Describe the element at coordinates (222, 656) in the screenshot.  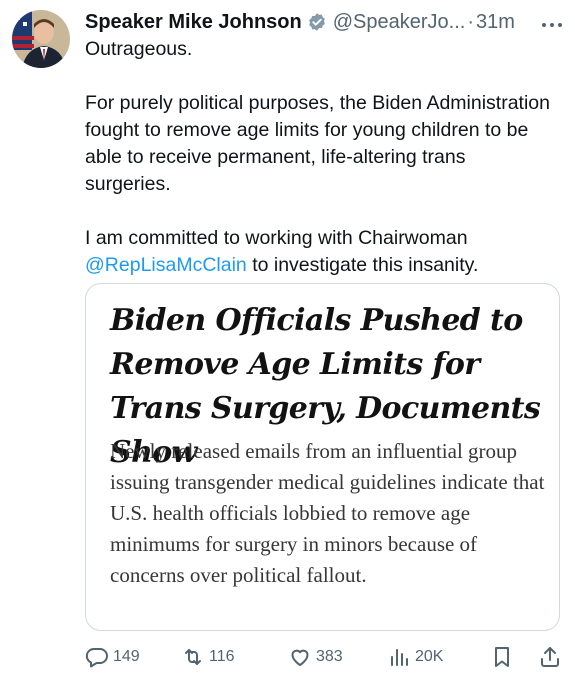
I see `repost-count: 116` at that location.